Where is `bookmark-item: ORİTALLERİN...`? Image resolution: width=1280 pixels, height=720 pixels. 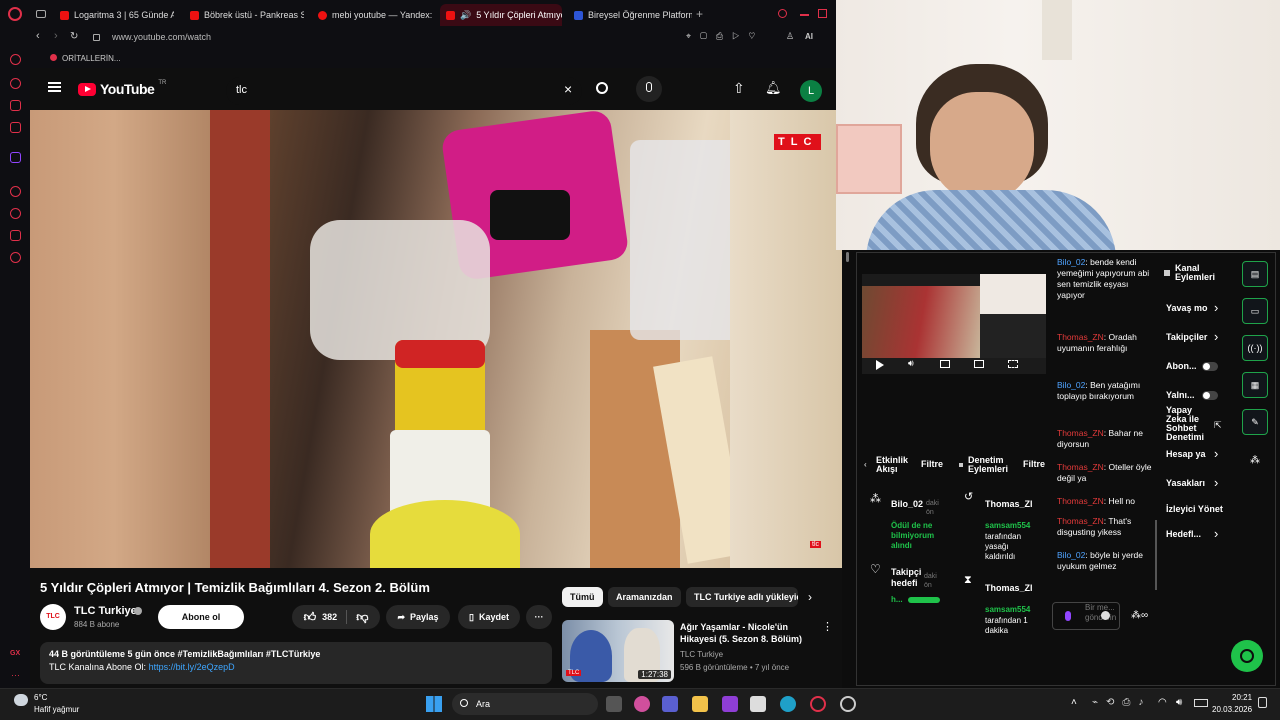
bookmark-item: ORİTALLERİN... is located at coordinates (91, 58).